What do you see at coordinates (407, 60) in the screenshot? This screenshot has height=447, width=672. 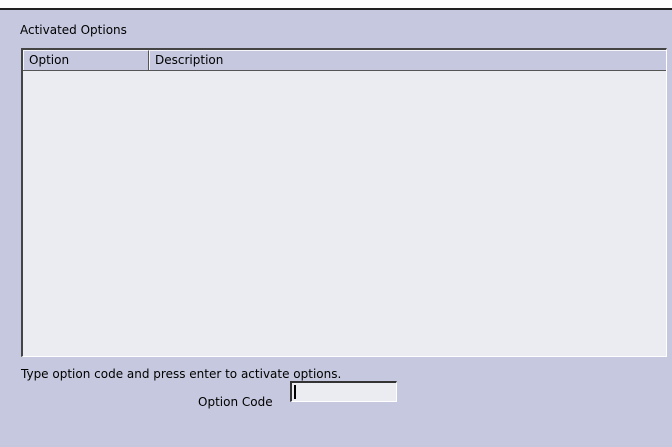 I see `column-header-description: Description` at bounding box center [407, 60].